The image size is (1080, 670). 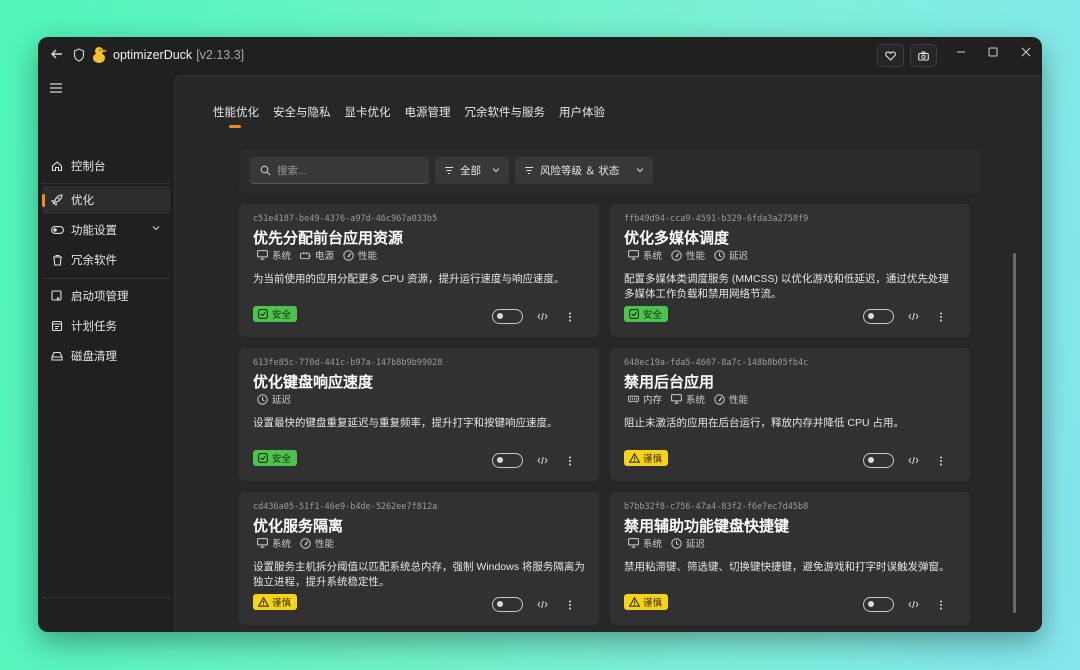 I want to click on sidebar-item-feature-settings: 功能设置, so click(x=106, y=230).